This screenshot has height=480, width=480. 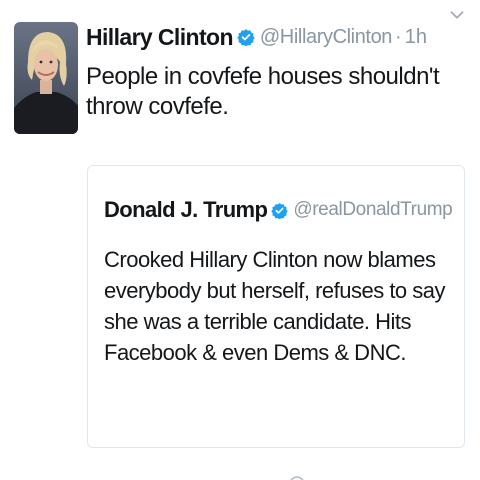 What do you see at coordinates (297, 478) in the screenshot?
I see `action-icon-partial` at bounding box center [297, 478].